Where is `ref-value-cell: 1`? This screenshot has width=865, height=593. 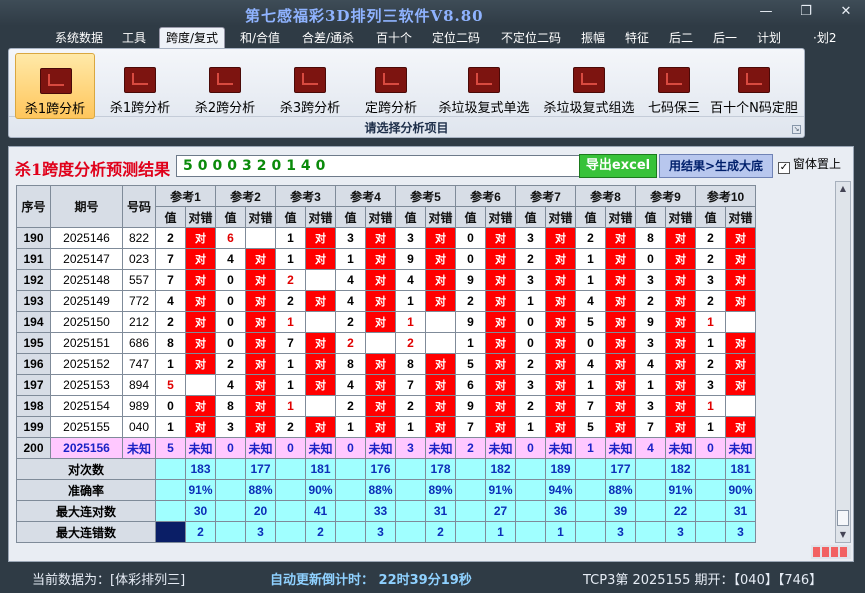
ref-value-cell: 1 is located at coordinates (290, 238).